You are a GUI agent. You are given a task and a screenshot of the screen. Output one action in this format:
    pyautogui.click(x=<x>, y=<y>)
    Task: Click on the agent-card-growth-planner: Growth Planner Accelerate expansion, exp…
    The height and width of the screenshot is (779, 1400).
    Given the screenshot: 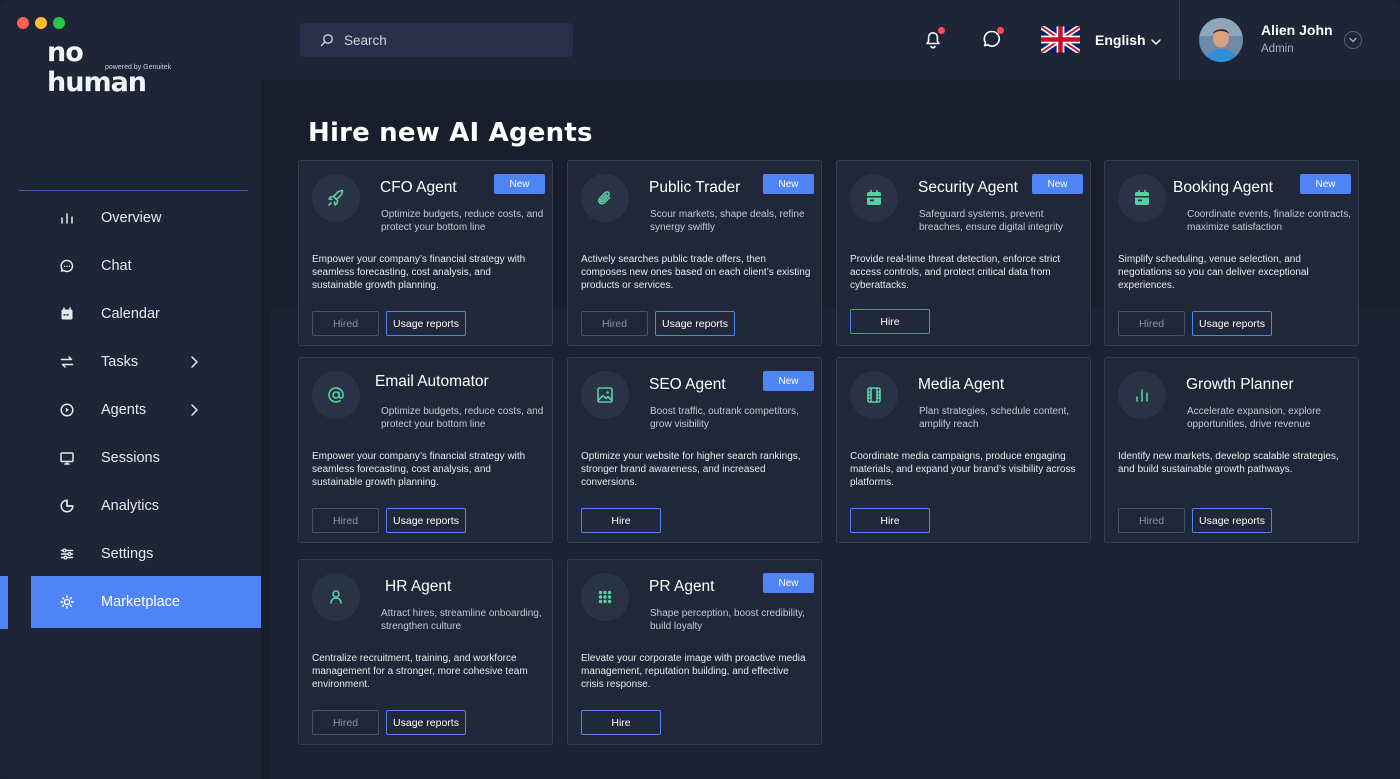 What is the action you would take?
    pyautogui.click(x=1231, y=450)
    